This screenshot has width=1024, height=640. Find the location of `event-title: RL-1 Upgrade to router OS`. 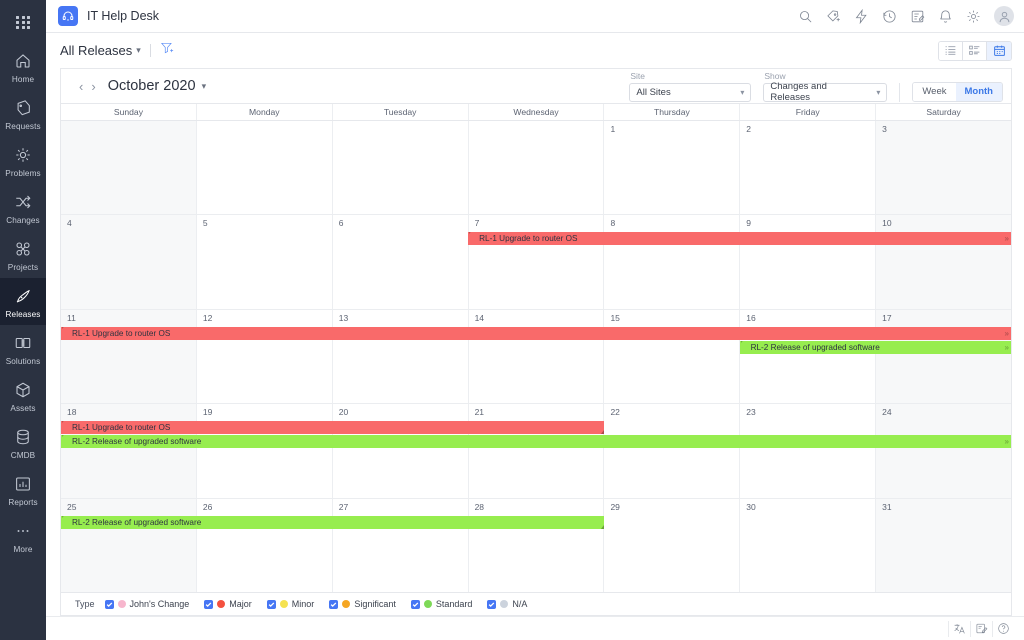

event-title: RL-1 Upgrade to router OS is located at coordinates (121, 428).